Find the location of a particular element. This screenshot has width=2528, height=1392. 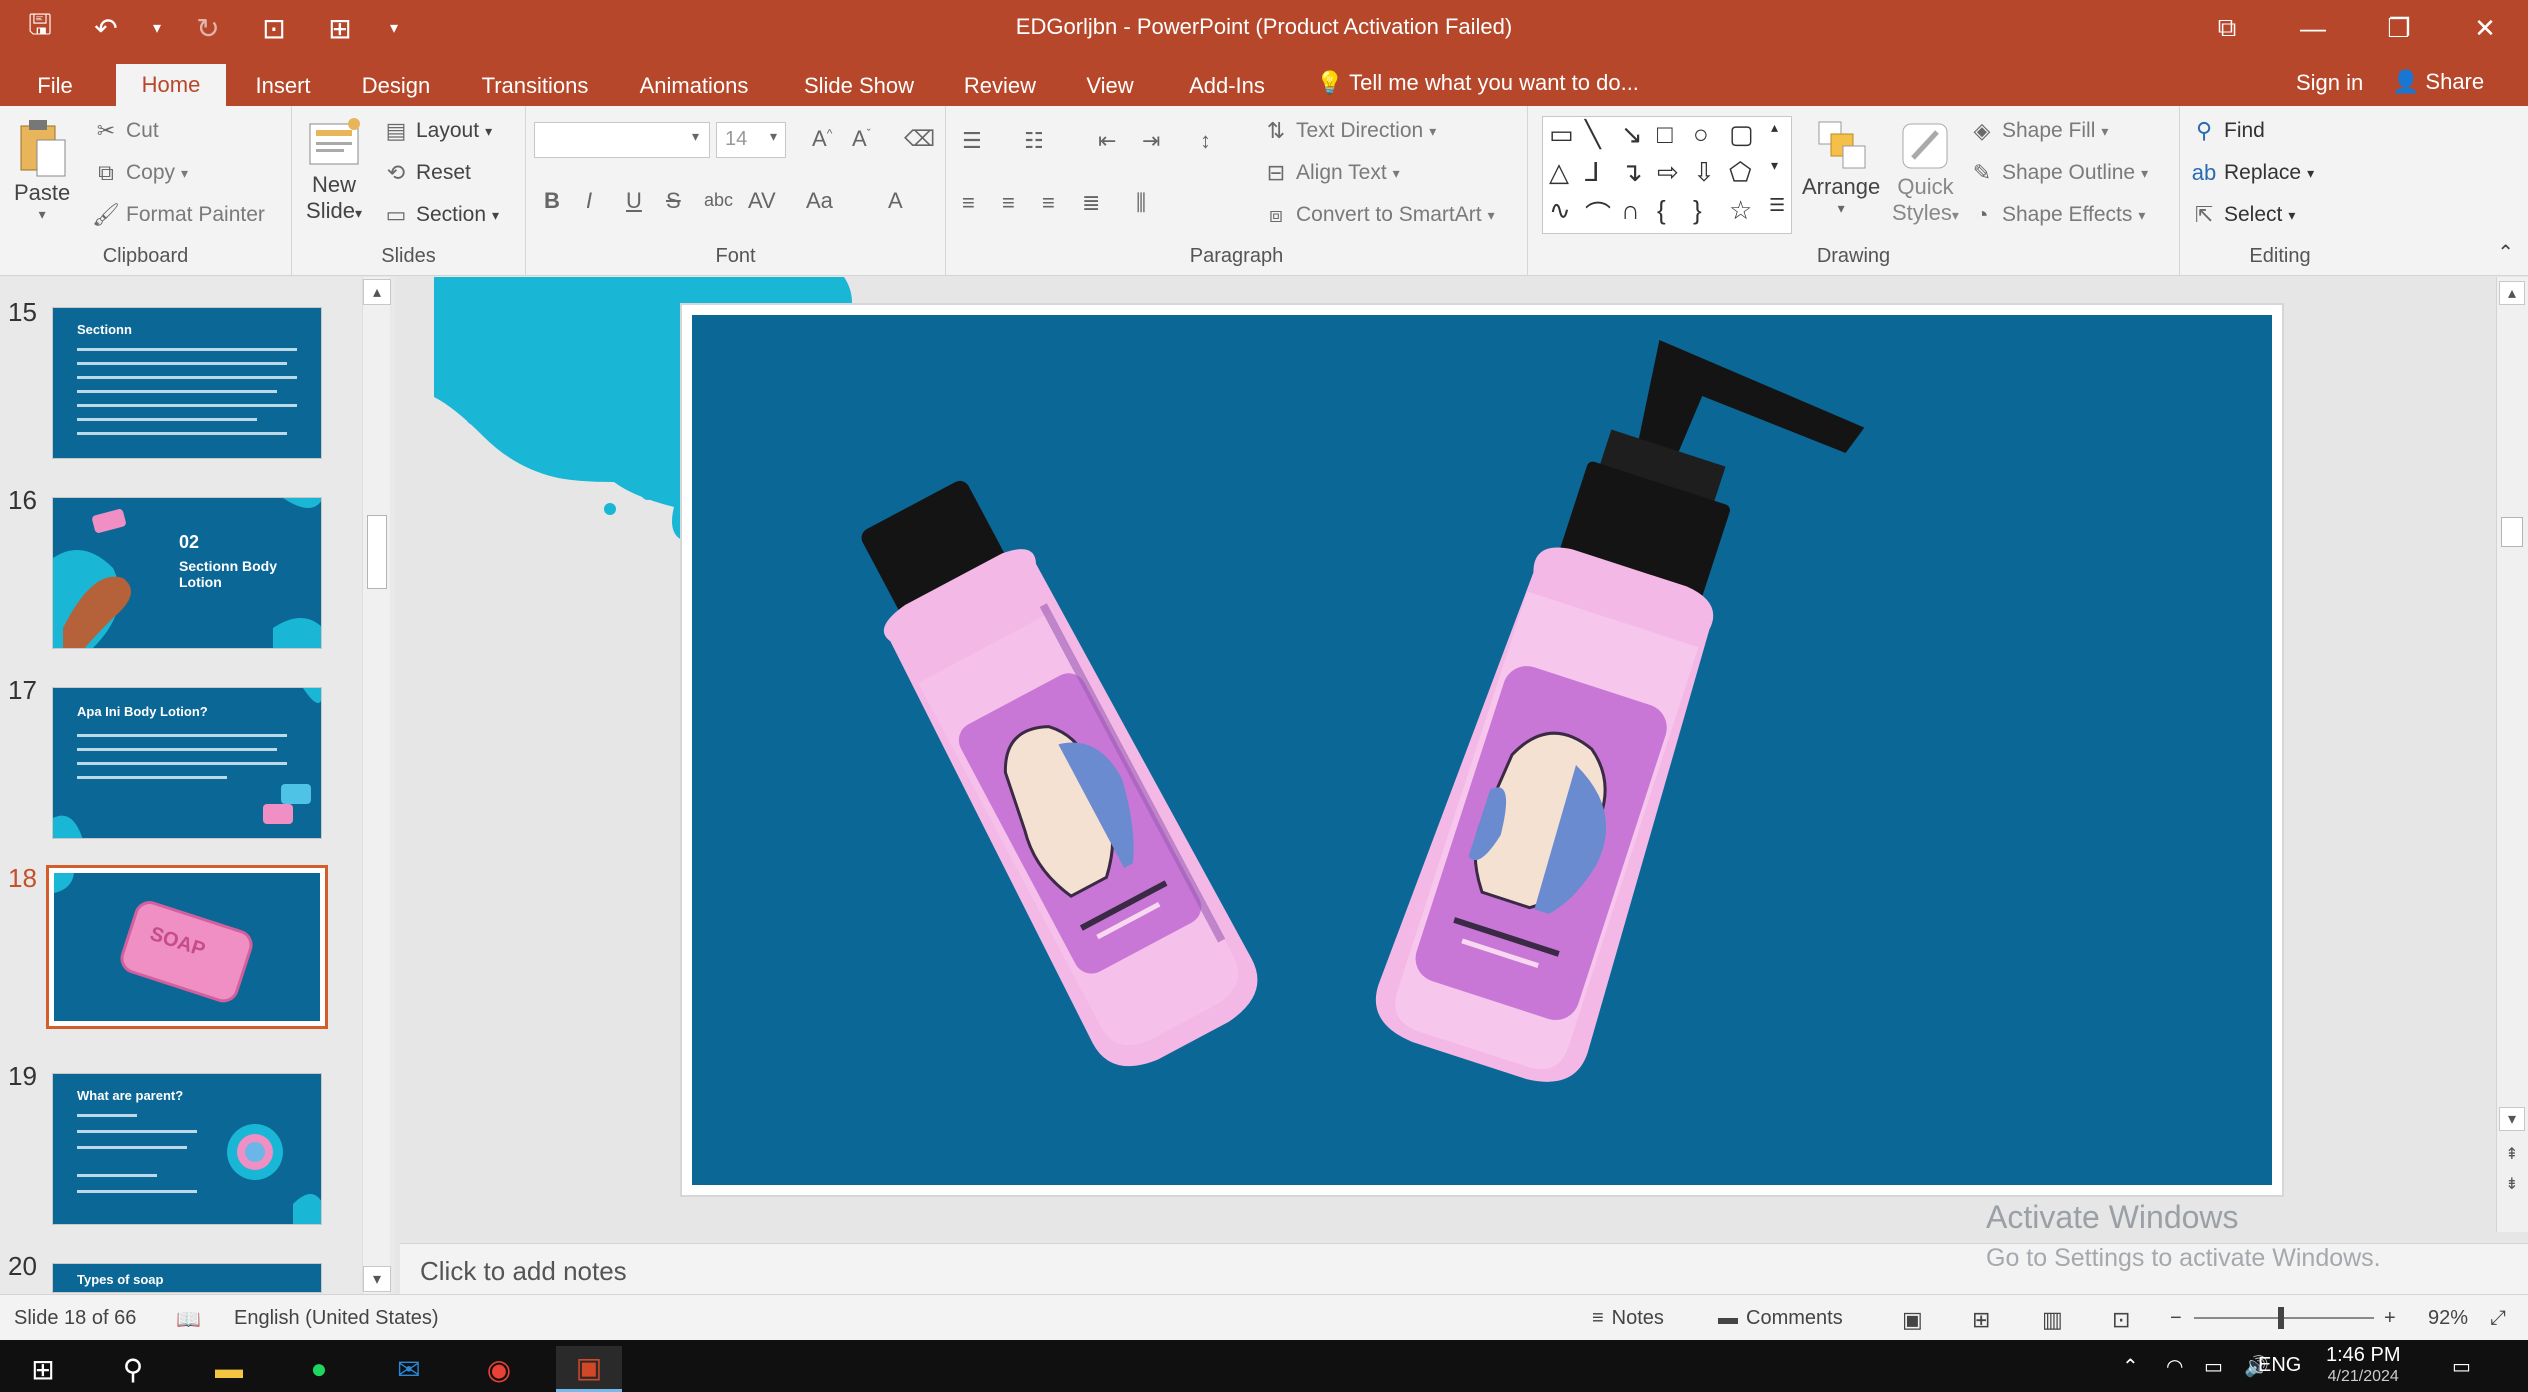

share-button: 👤 Share is located at coordinates (2444, 82).